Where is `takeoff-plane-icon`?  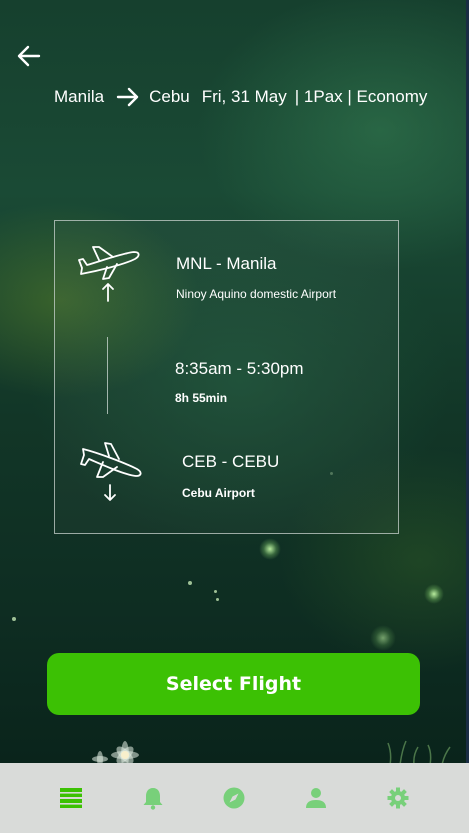 takeoff-plane-icon is located at coordinates (109, 263).